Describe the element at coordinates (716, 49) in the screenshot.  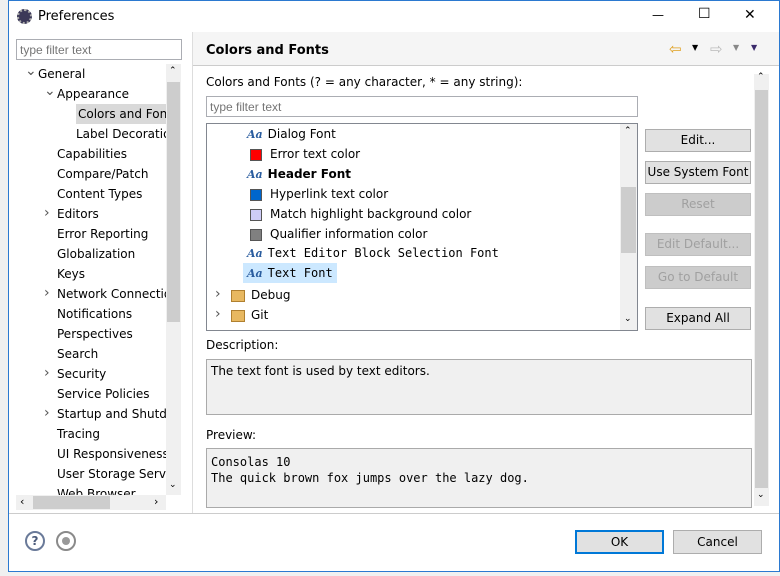
I see `forward-arrow-icon: ⇨` at that location.